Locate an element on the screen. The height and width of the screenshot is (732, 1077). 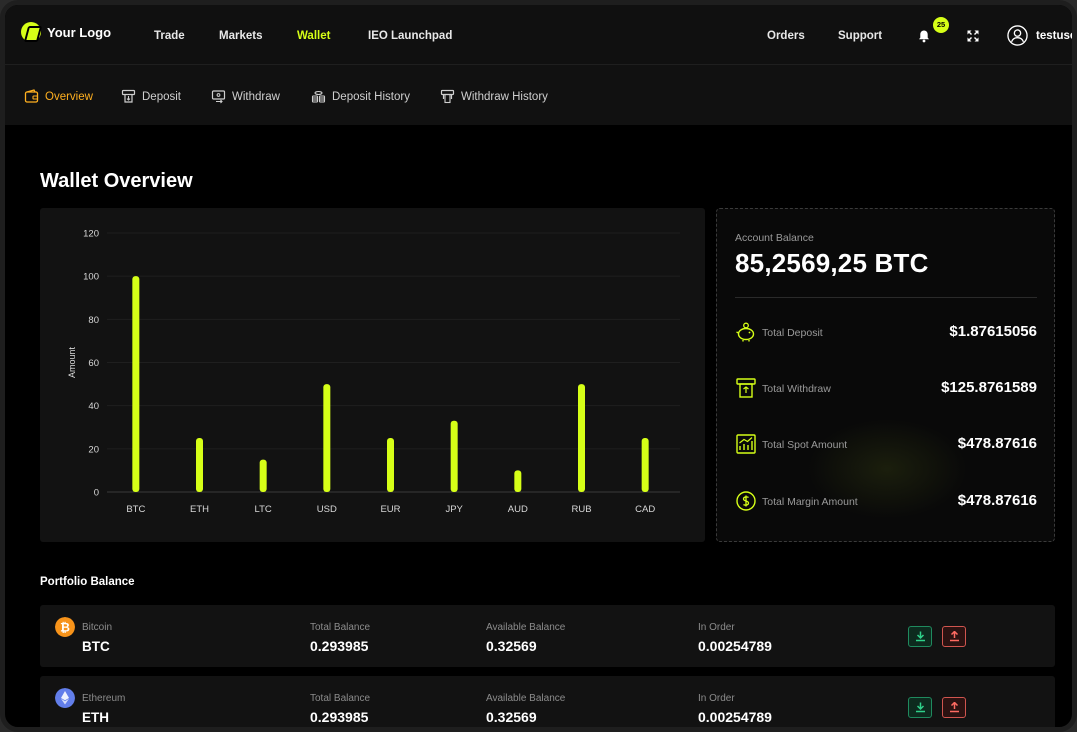
coin-symbol: BTC is located at coordinates (96, 646).